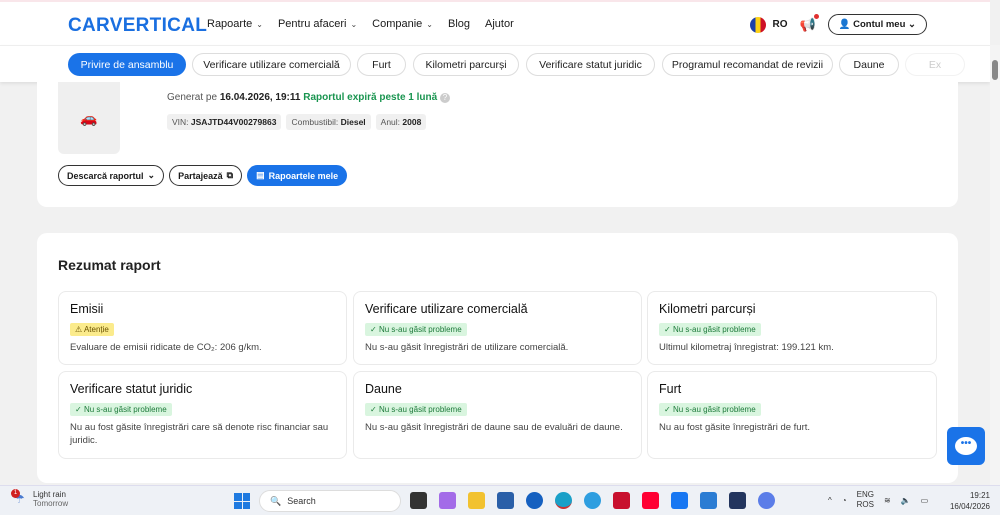 This screenshot has height=515, width=1000. Describe the element at coordinates (879, 24) in the screenshot. I see `account-label: Contul meu` at that location.